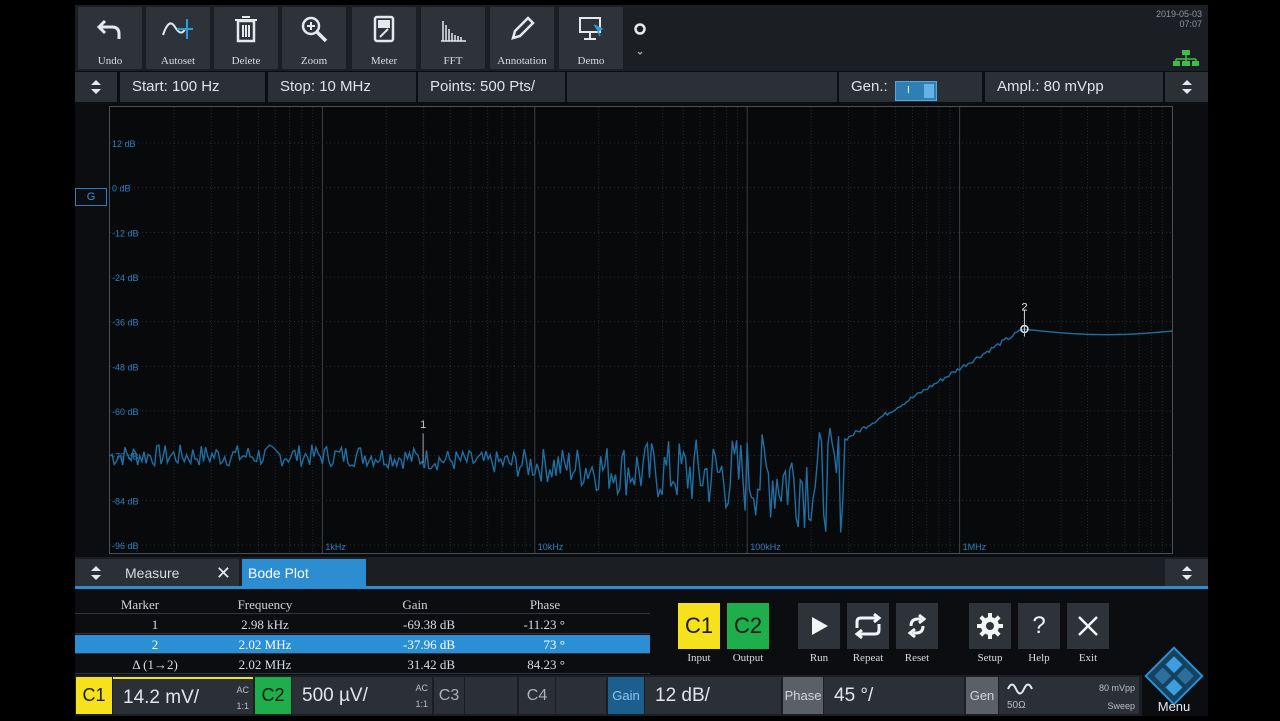 The height and width of the screenshot is (721, 1280). What do you see at coordinates (626, 695) in the screenshot?
I see `gain-tag: Gain` at bounding box center [626, 695].